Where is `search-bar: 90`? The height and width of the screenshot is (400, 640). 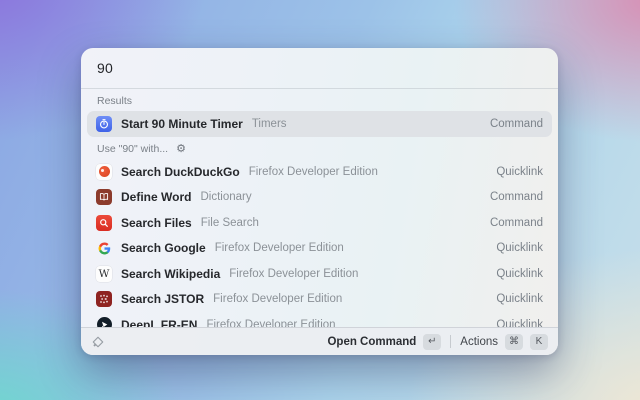 search-bar: 90 is located at coordinates (319, 68).